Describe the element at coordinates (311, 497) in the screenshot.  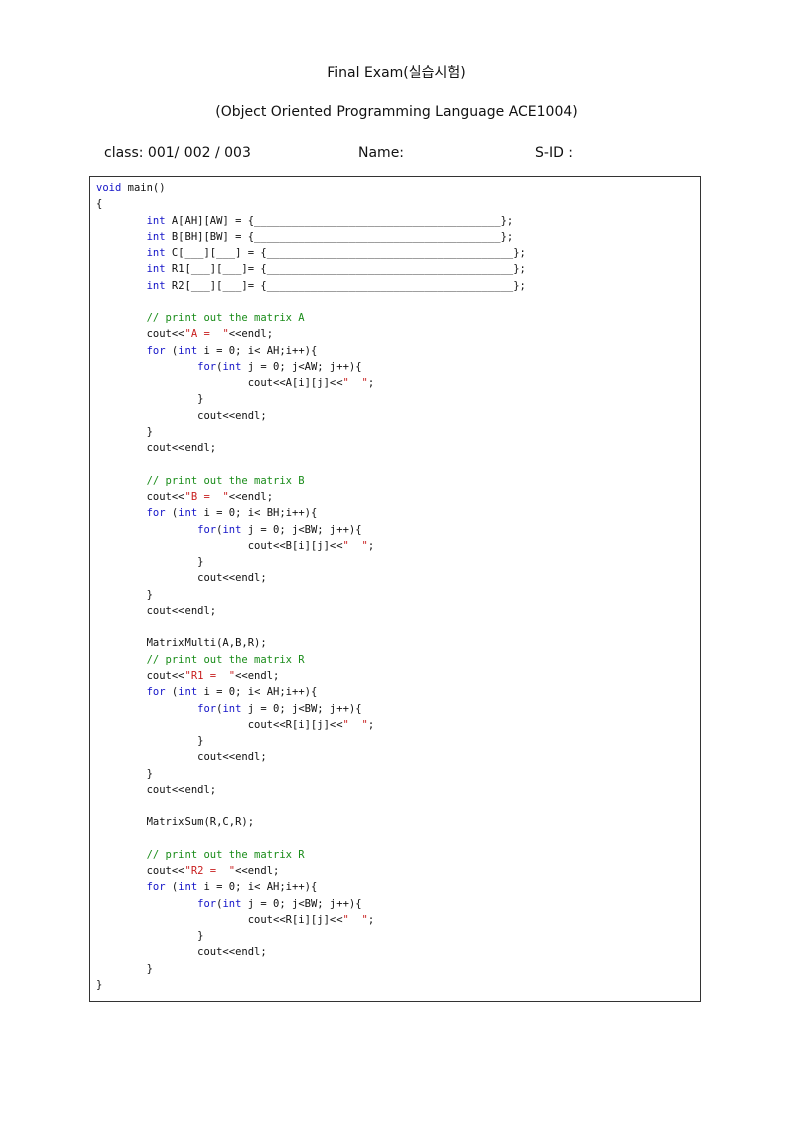
I see `code-line: cout<<"B = "<<endl;` at that location.